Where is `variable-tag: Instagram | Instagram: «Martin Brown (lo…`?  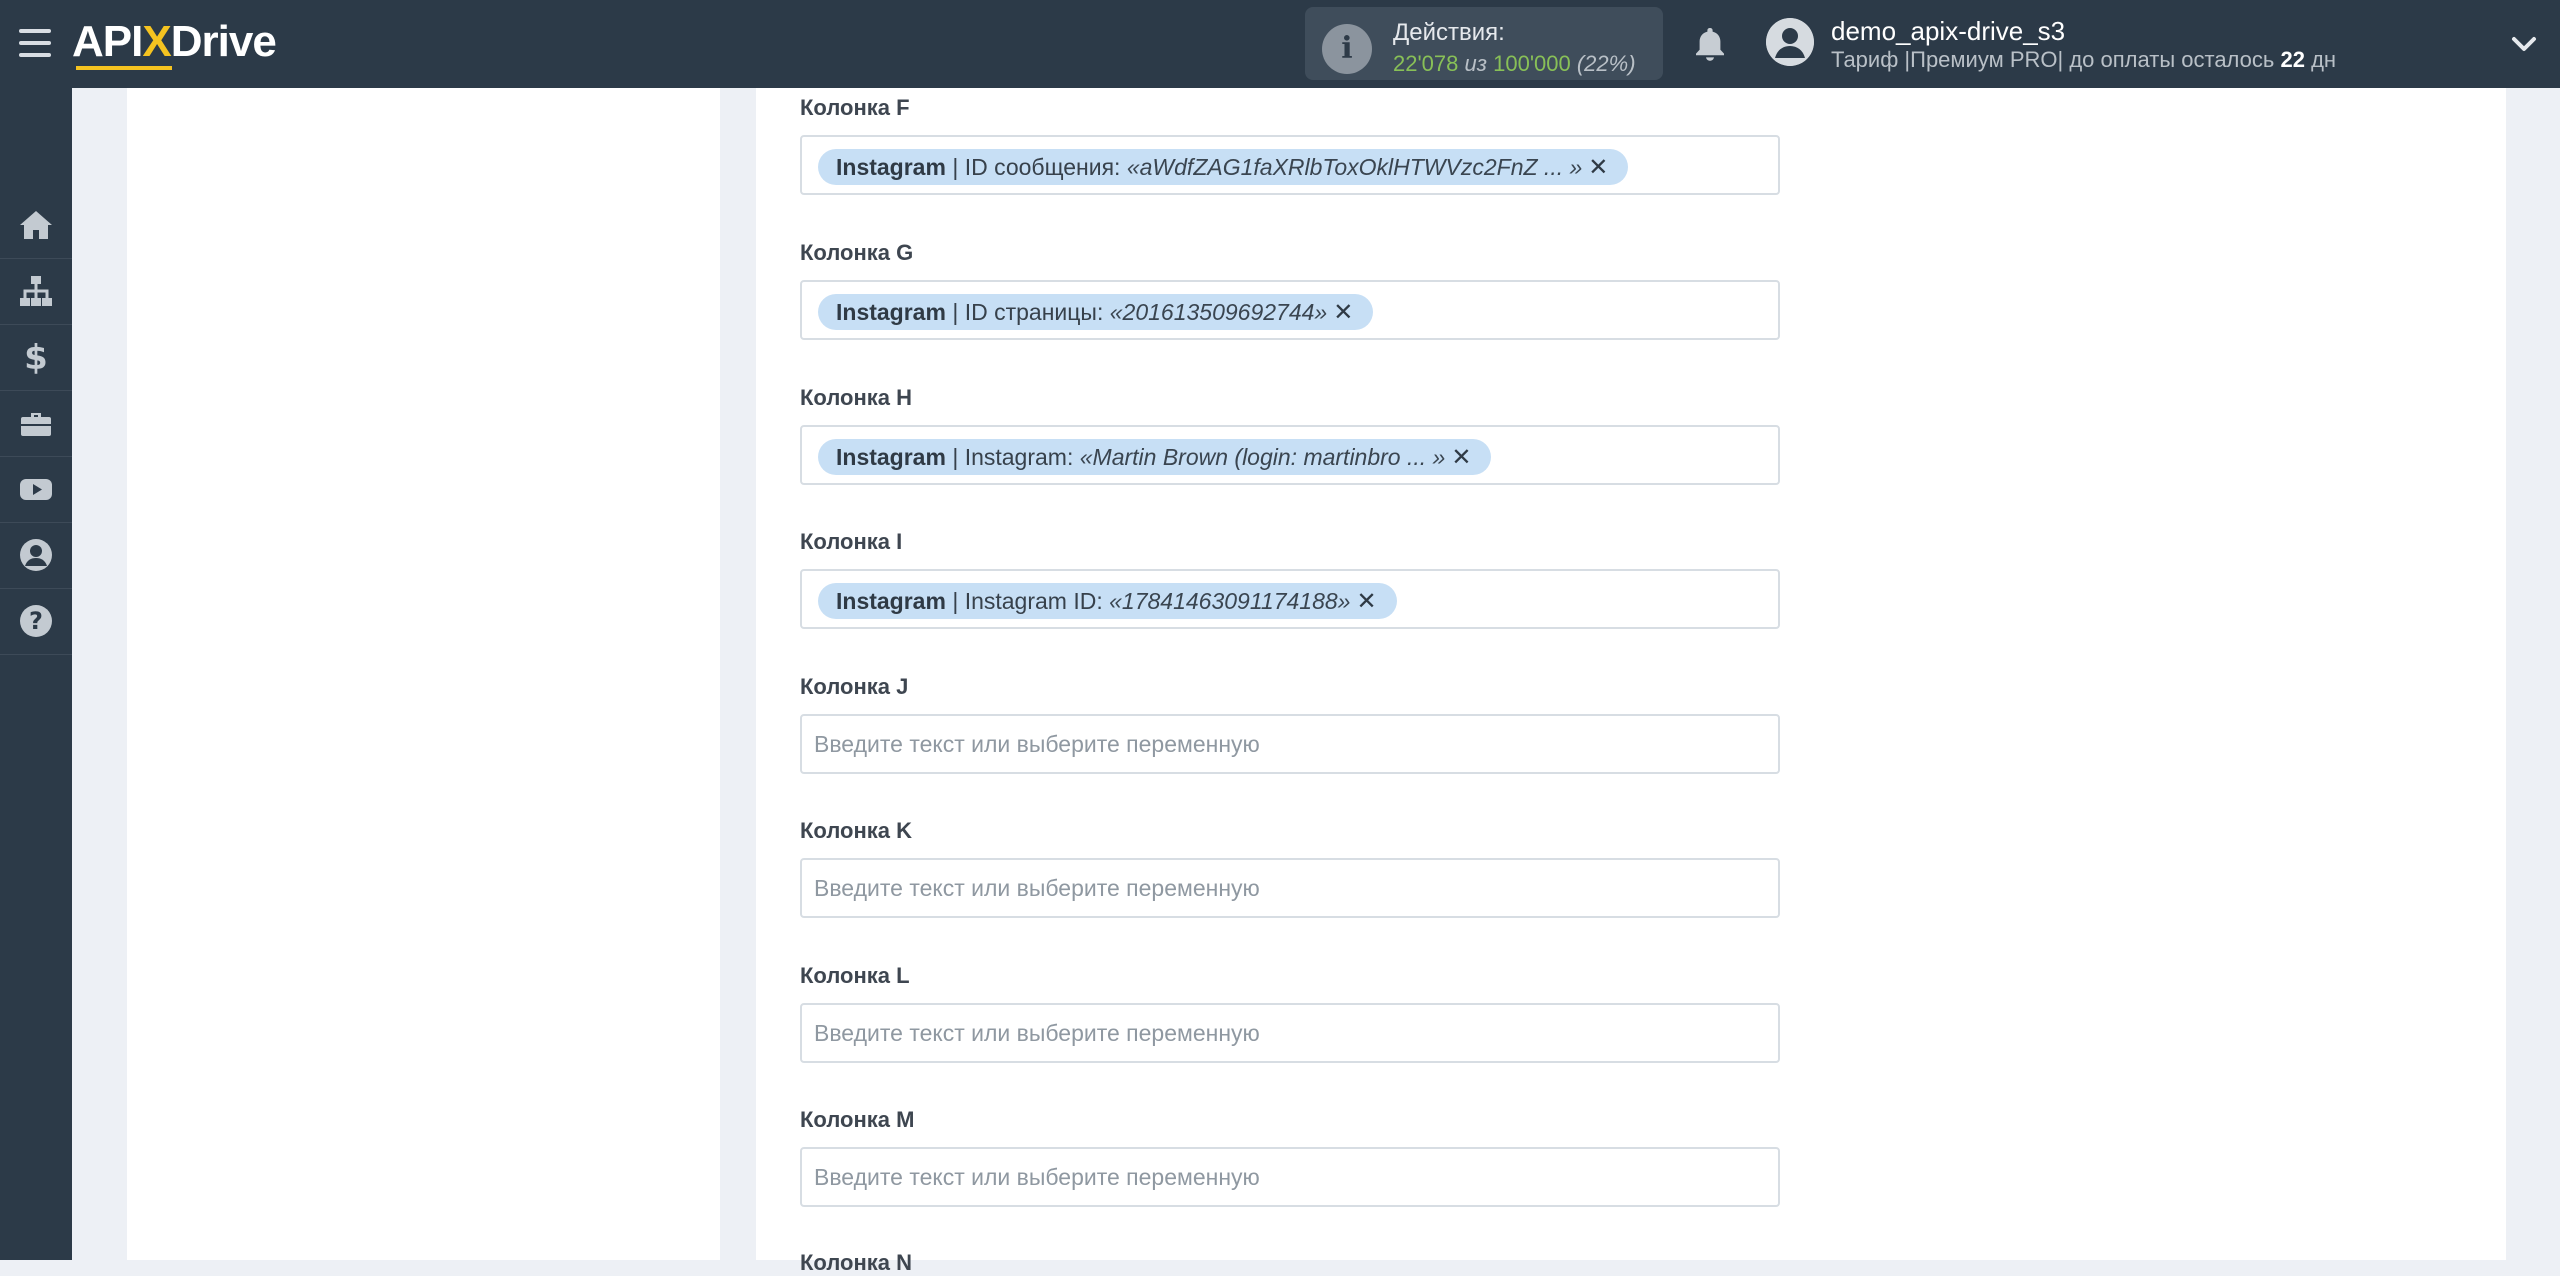
variable-tag: Instagram | Instagram: «Martin Brown (lo… is located at coordinates (1155, 457).